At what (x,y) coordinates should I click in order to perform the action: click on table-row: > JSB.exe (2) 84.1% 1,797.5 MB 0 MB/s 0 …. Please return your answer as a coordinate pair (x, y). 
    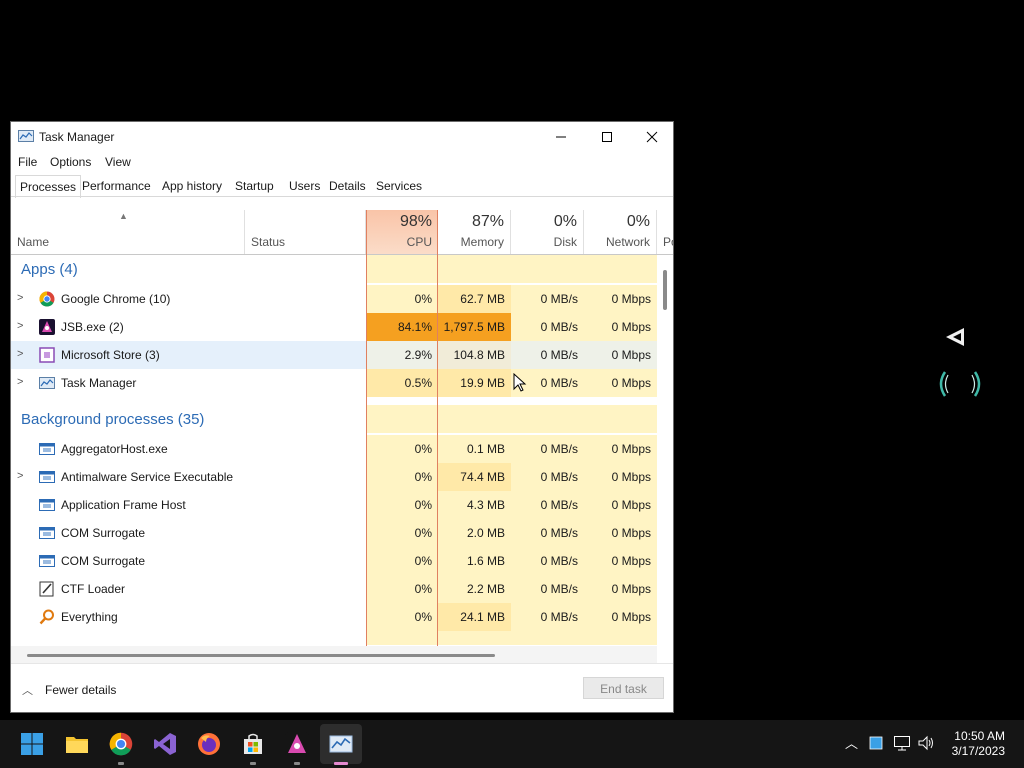
    Looking at the image, I should click on (334, 327).